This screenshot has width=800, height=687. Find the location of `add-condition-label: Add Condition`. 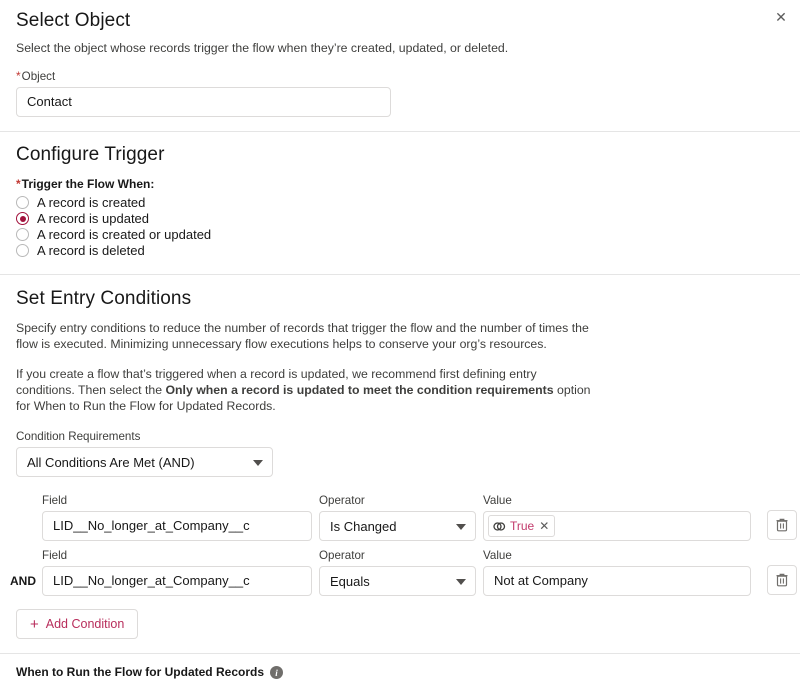

add-condition-label: Add Condition is located at coordinates (85, 624).